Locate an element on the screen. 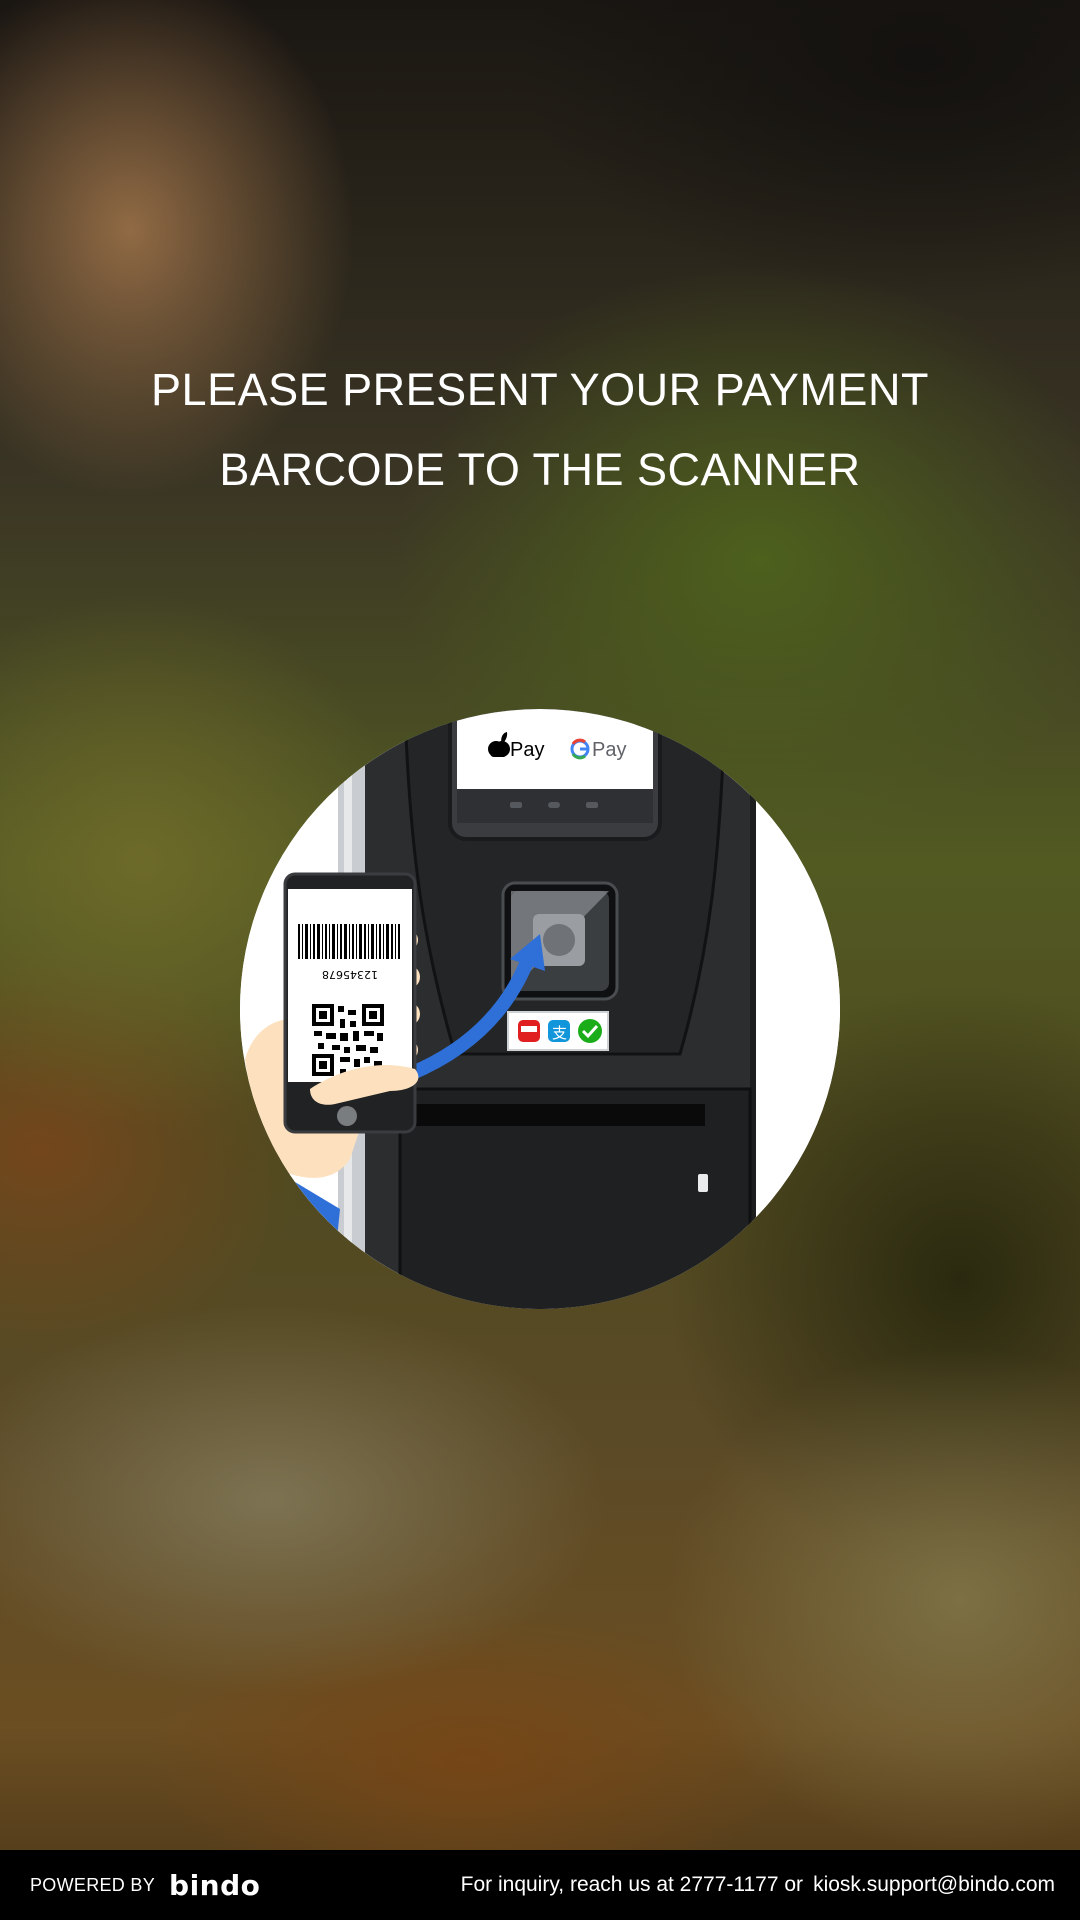 This screenshot has height=1920, width=1080. support-email: kiosk.support@bindo.com is located at coordinates (934, 1884).